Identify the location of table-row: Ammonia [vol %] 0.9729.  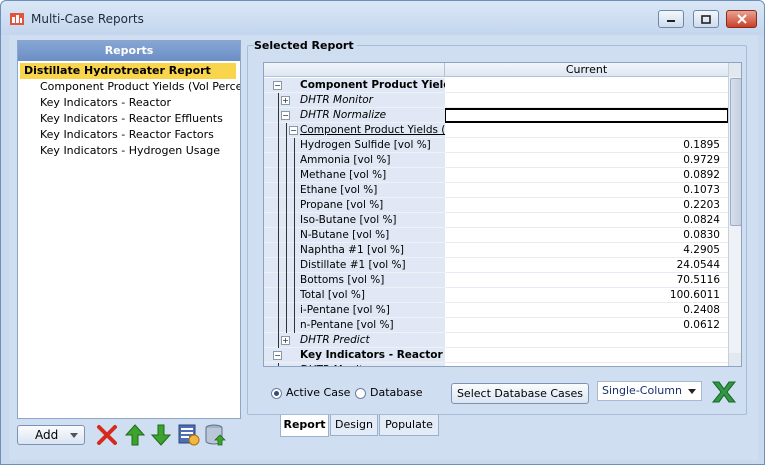
(496, 160).